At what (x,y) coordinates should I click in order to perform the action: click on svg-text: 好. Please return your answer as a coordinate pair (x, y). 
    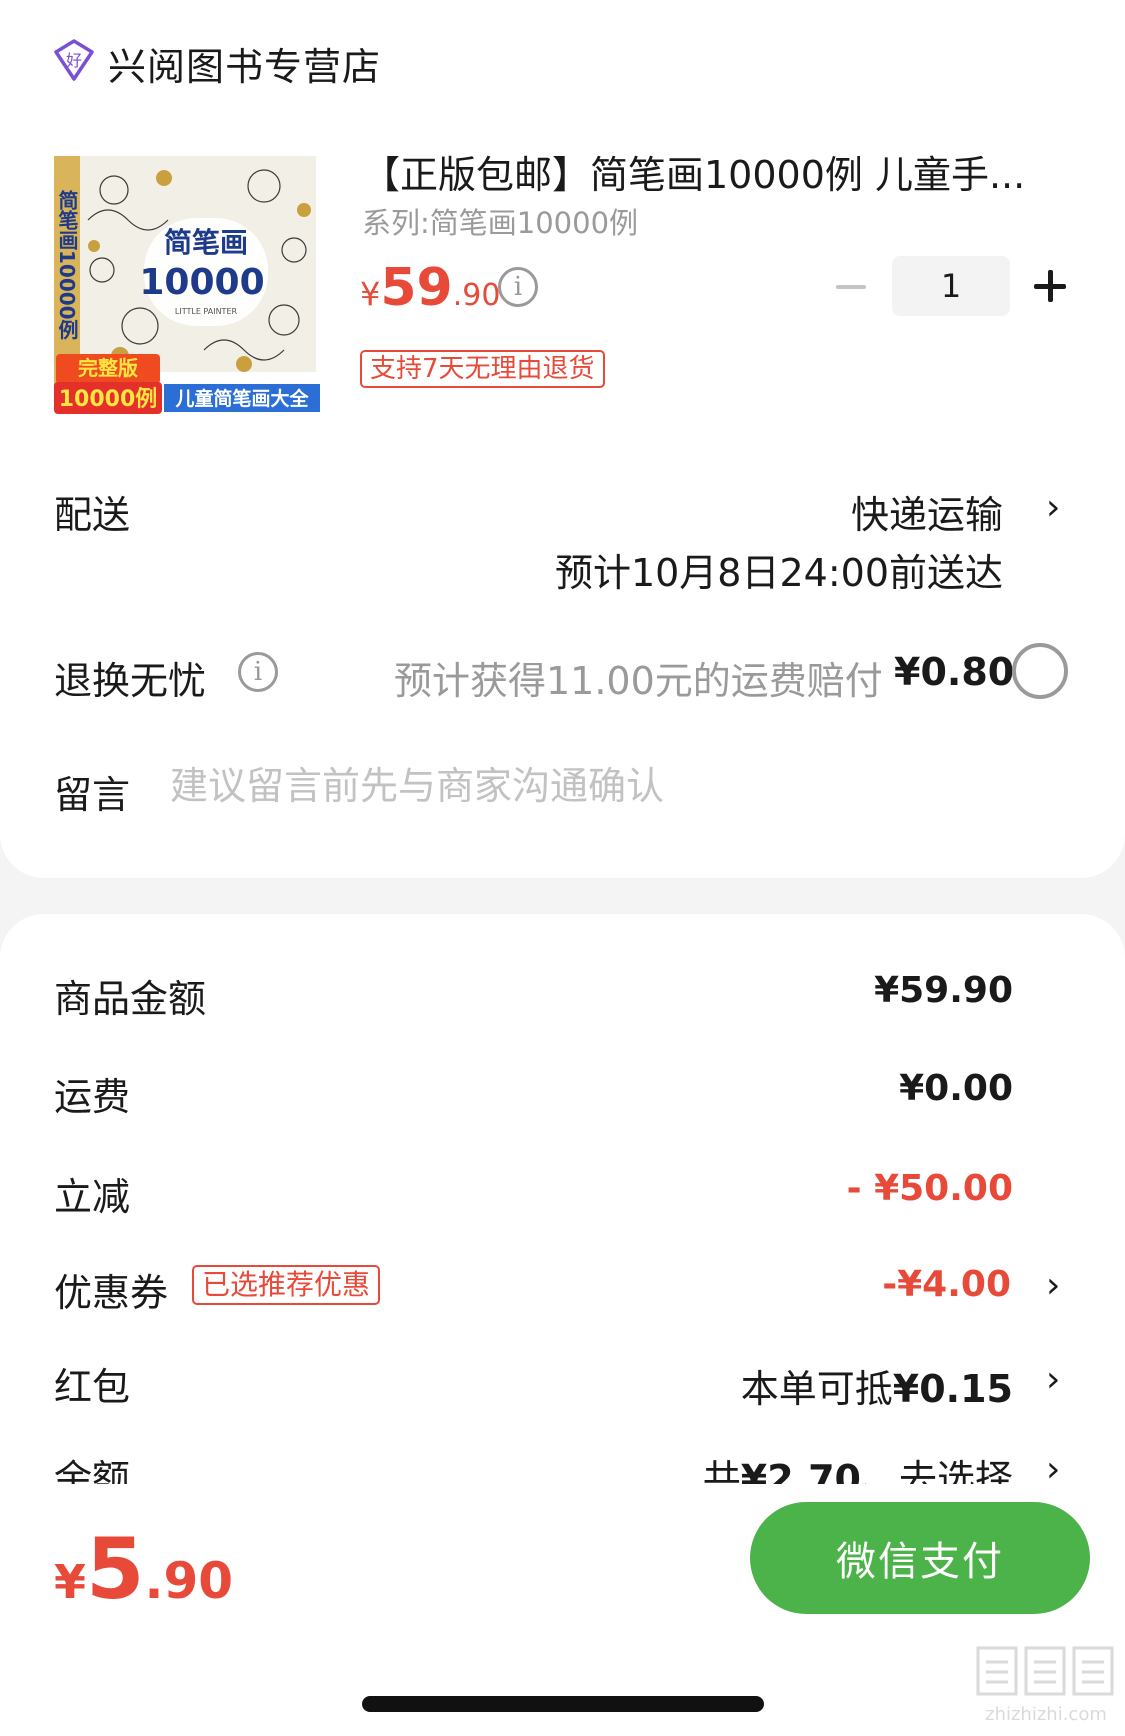
    Looking at the image, I should click on (74, 60).